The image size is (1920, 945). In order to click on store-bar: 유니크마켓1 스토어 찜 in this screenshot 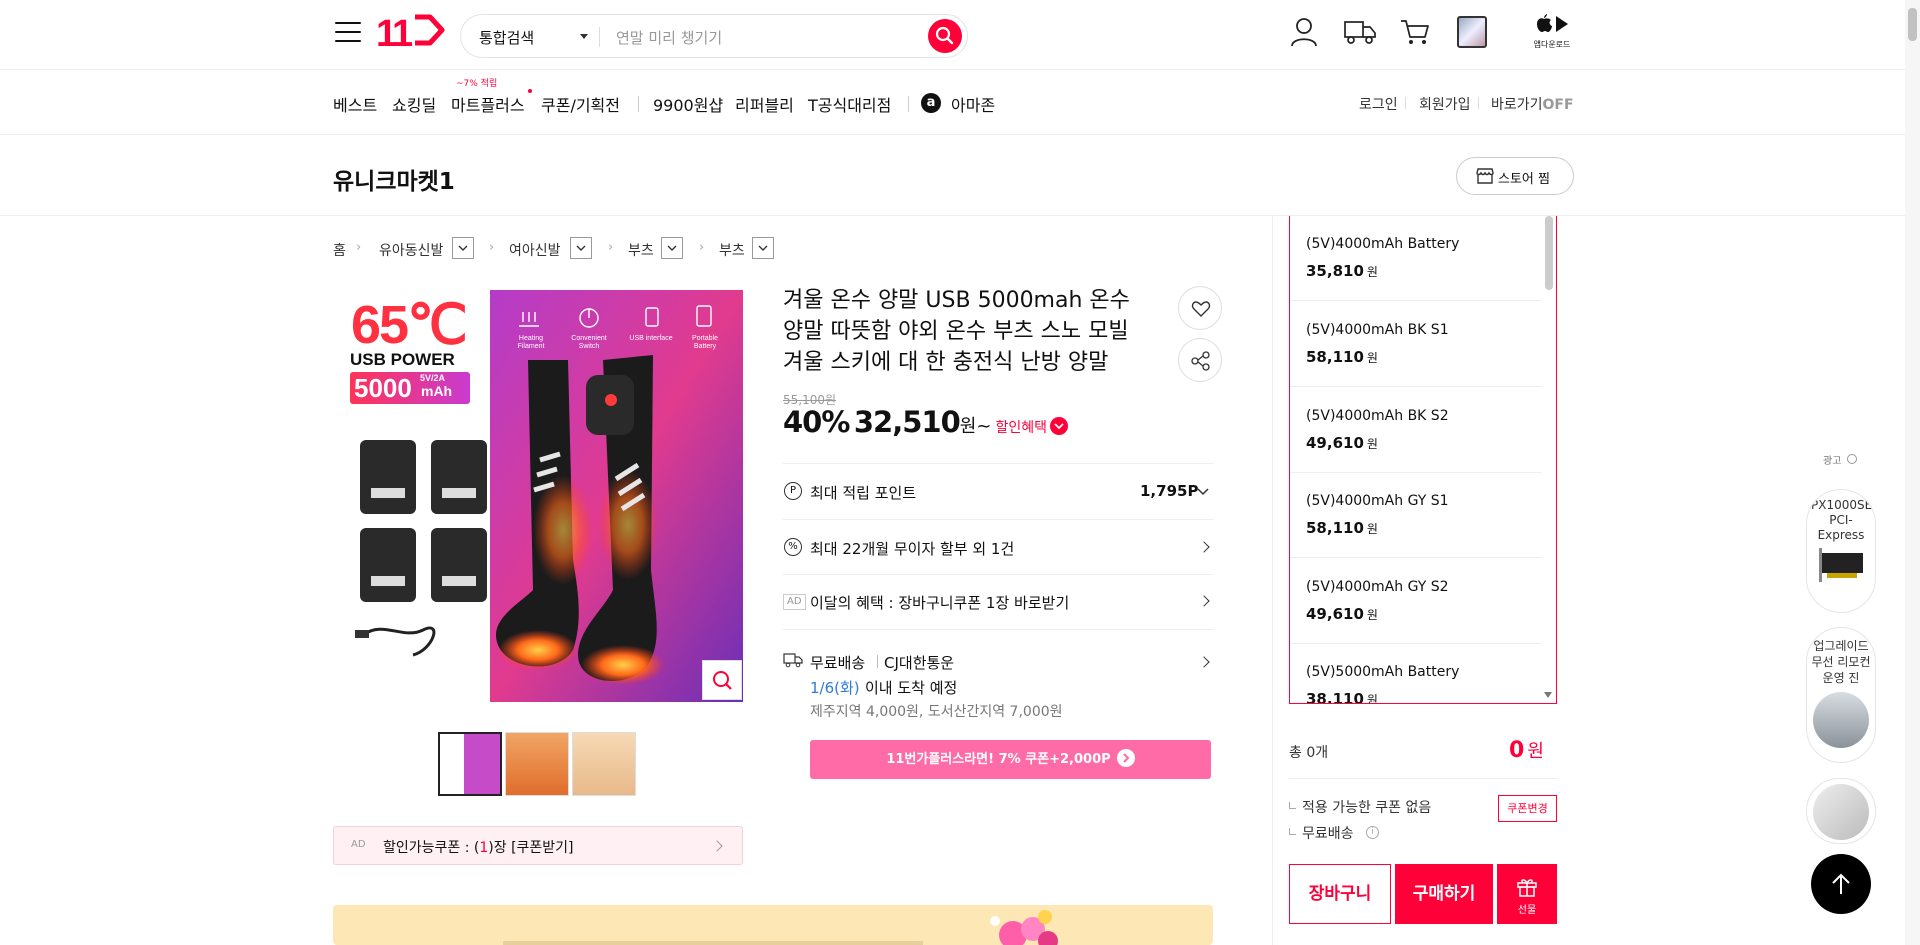, I will do `click(952, 176)`.